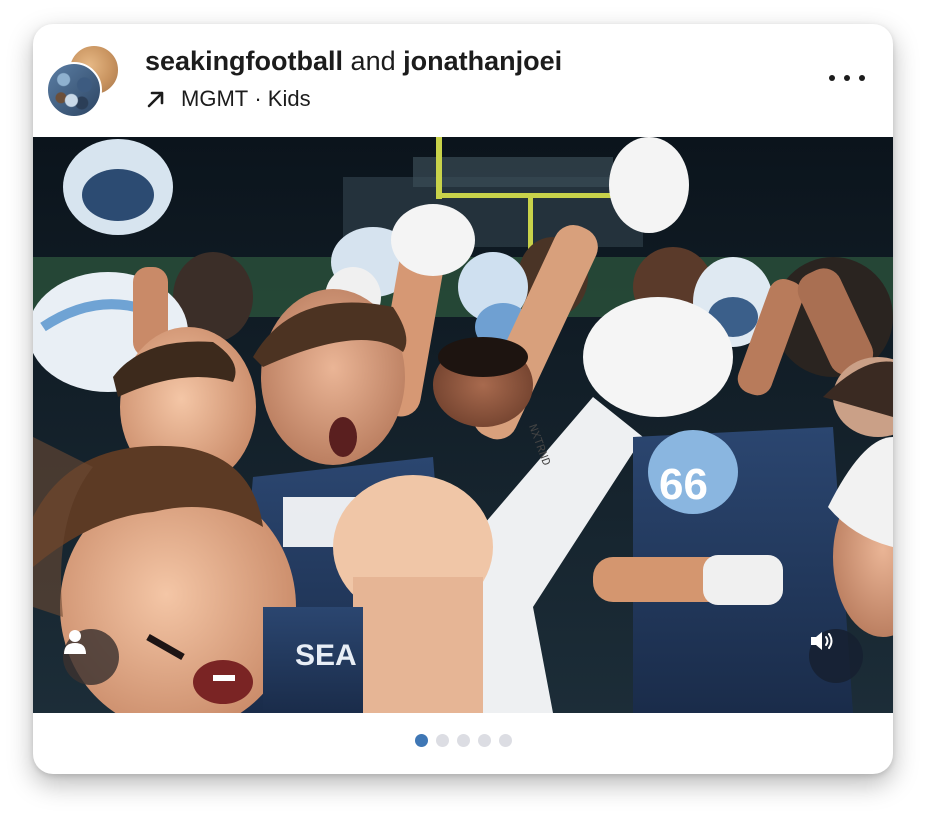 The width and height of the screenshot is (926, 816). I want to click on post-authors: seakingfootball and jonathanjoei, so click(353, 61).